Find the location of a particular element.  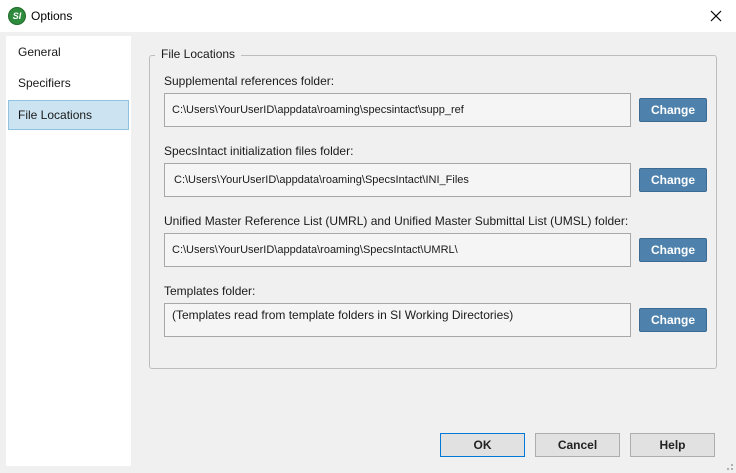

templates-folder-label: Templates folder: is located at coordinates (210, 291).